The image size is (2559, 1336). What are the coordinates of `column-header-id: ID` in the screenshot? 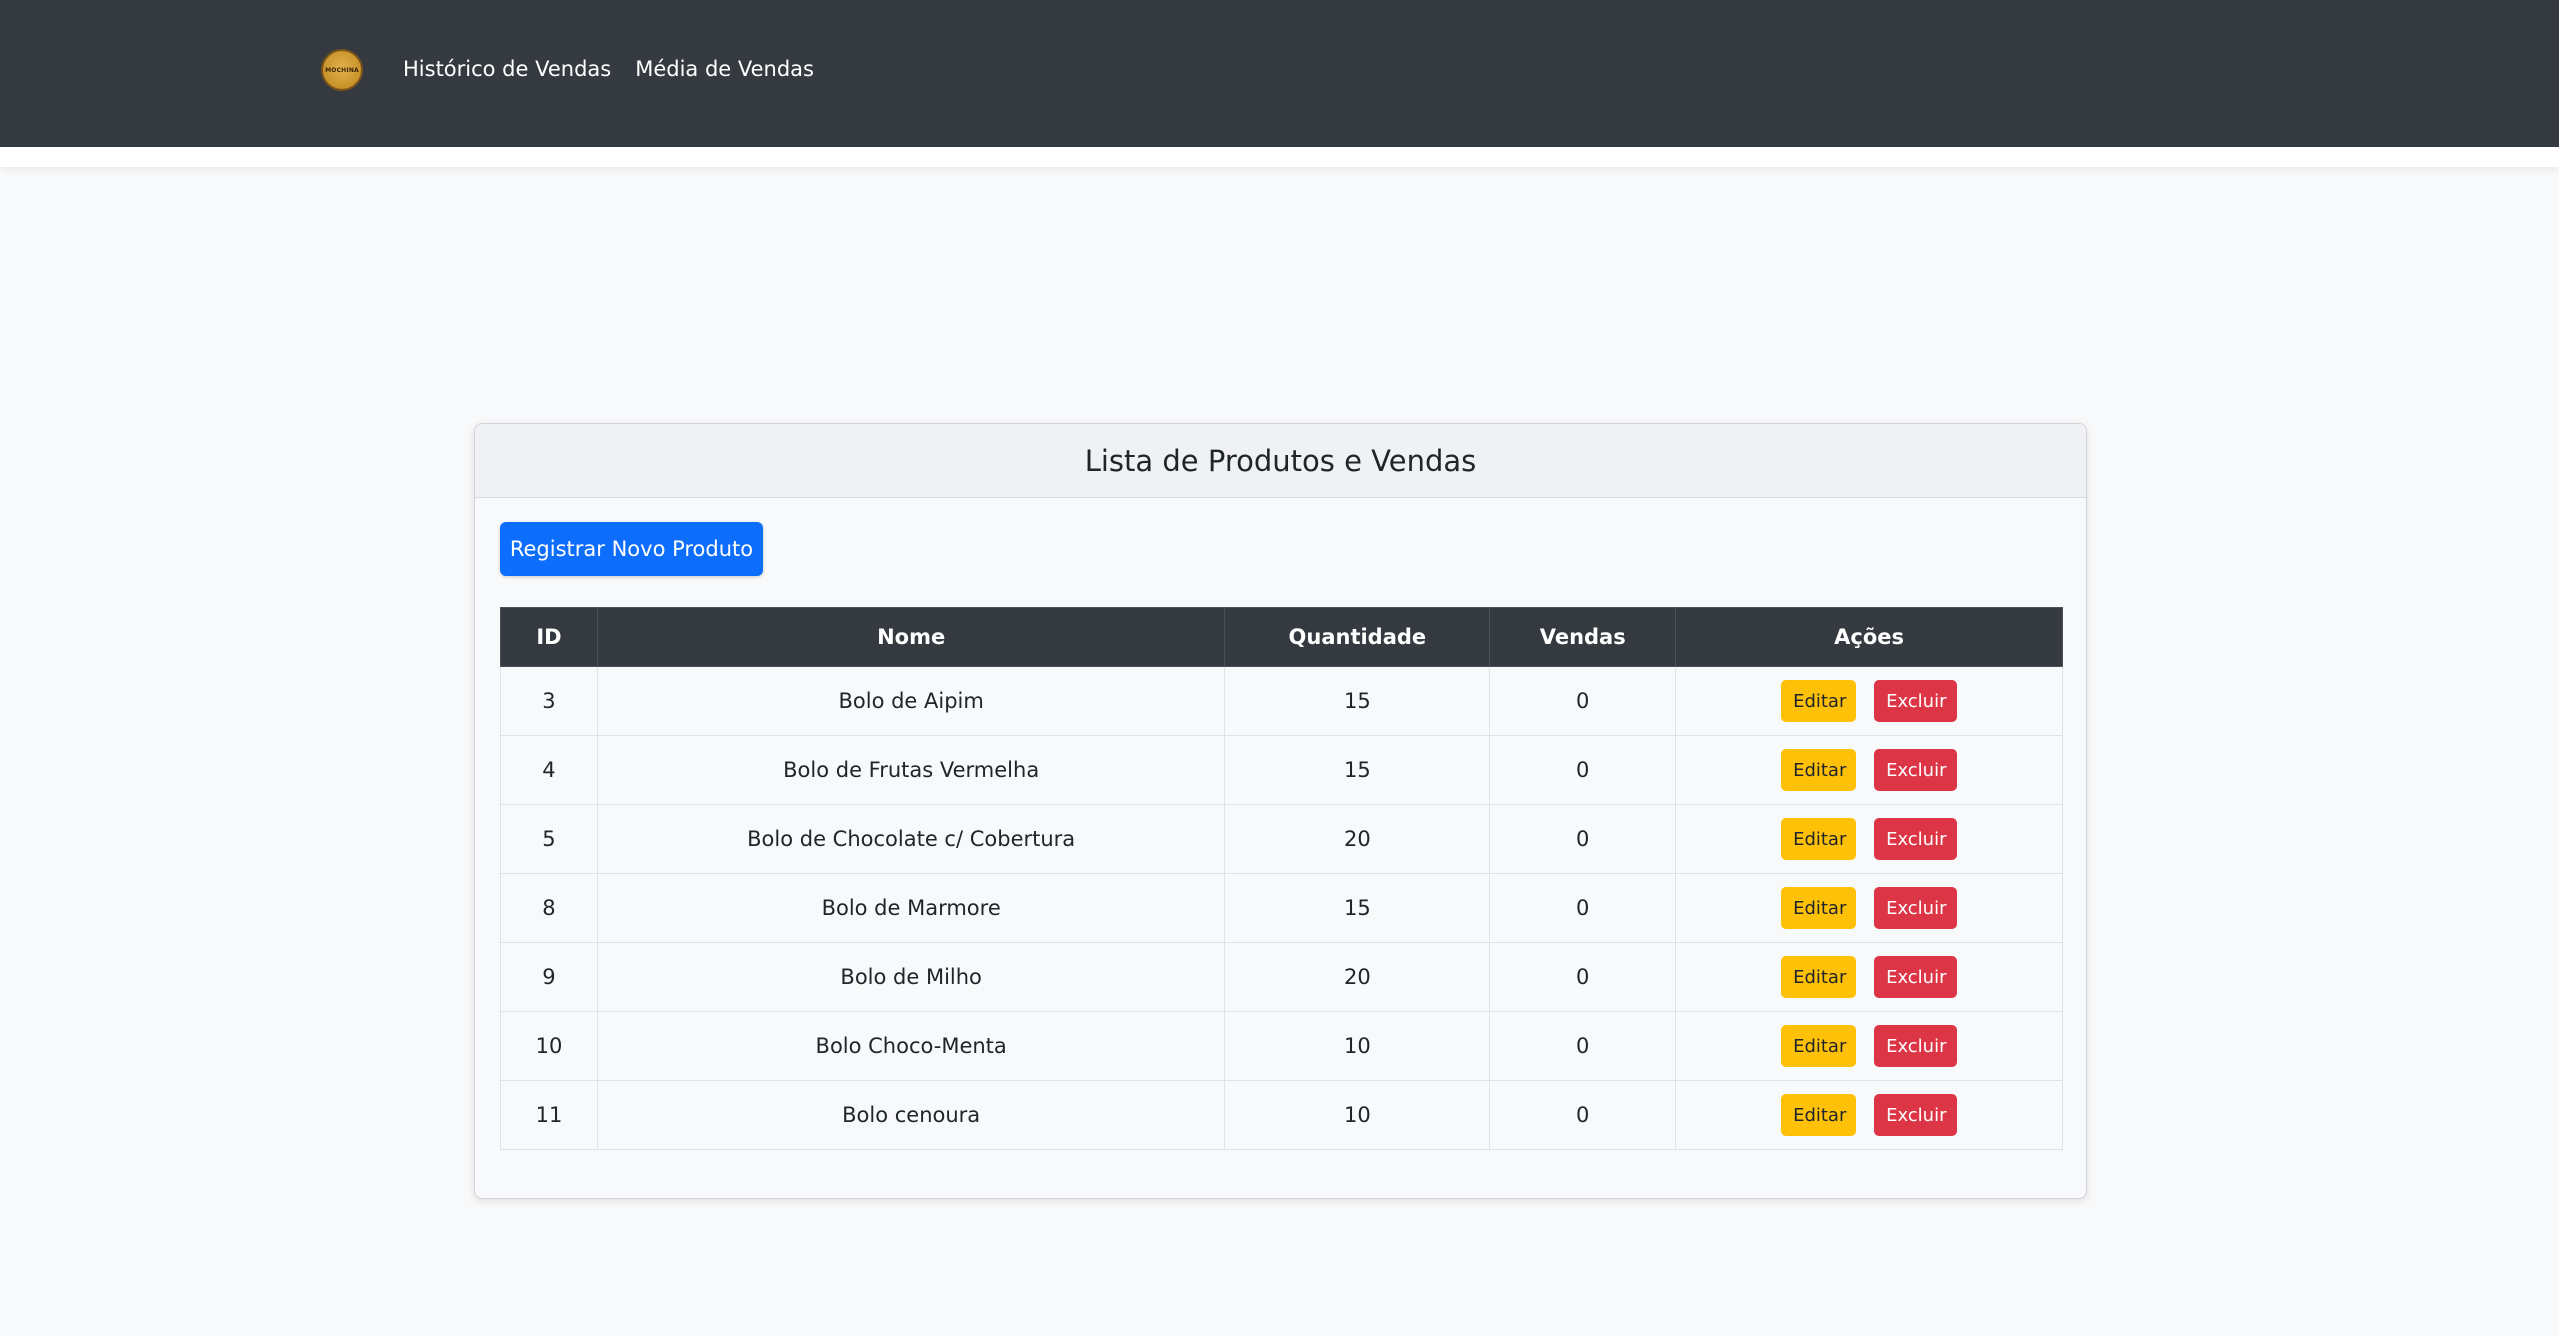 It's located at (549, 637).